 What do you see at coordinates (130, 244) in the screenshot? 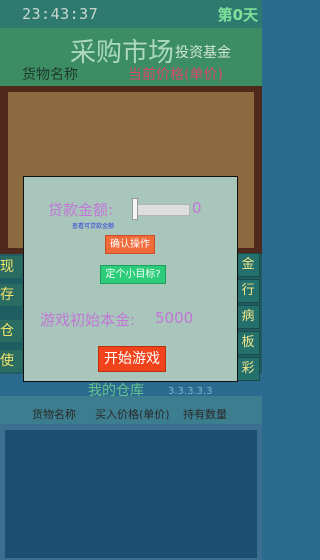
I see `confirm-button: 确认操作` at bounding box center [130, 244].